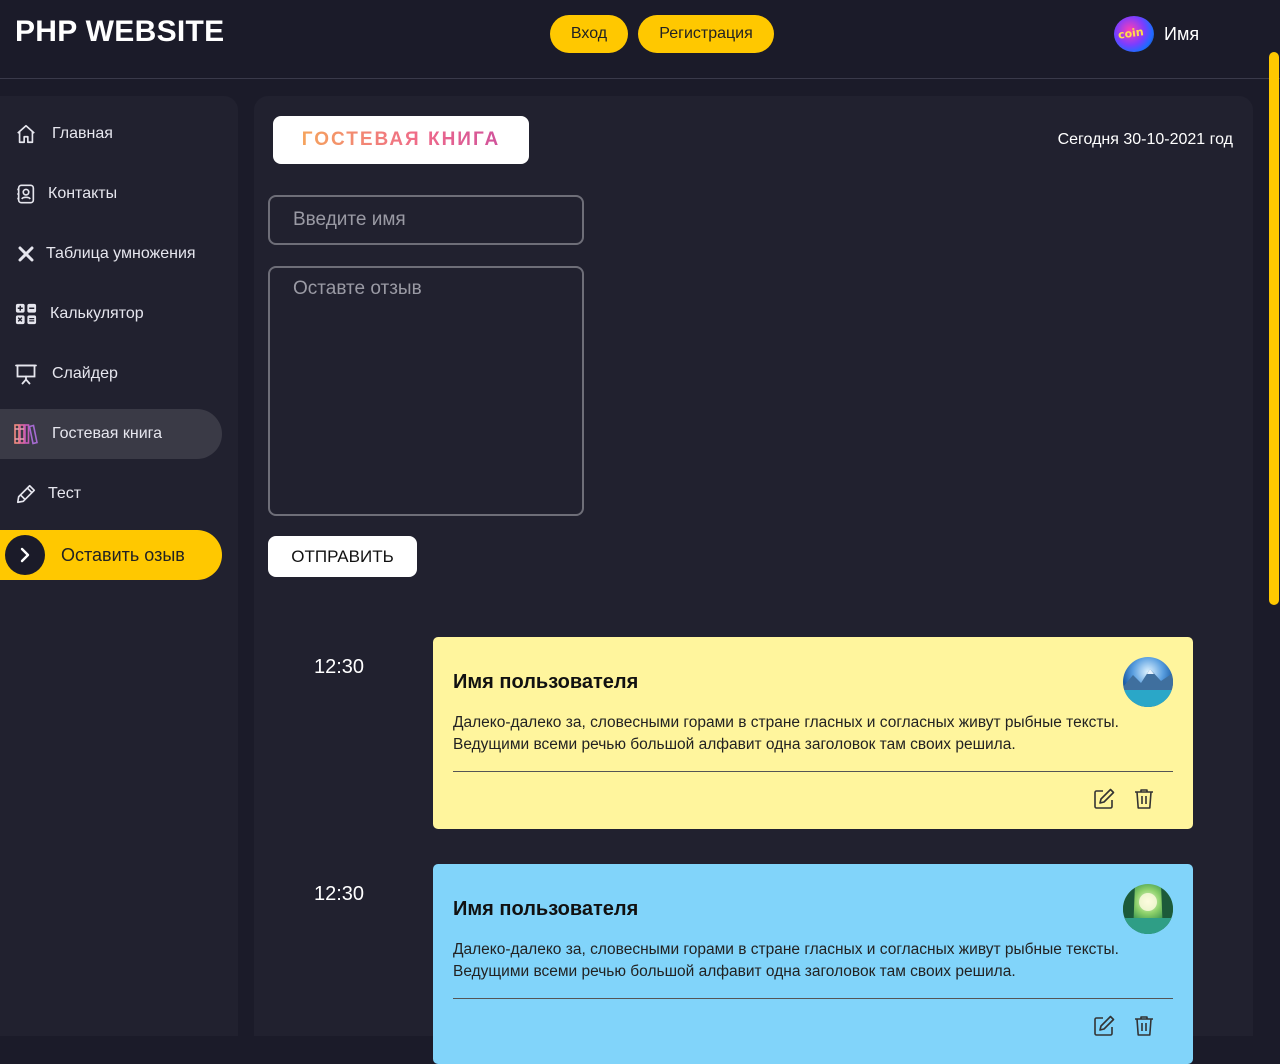 Image resolution: width=1280 pixels, height=1064 pixels. Describe the element at coordinates (65, 493) in the screenshot. I see `sidebar-item-label: Тест` at that location.